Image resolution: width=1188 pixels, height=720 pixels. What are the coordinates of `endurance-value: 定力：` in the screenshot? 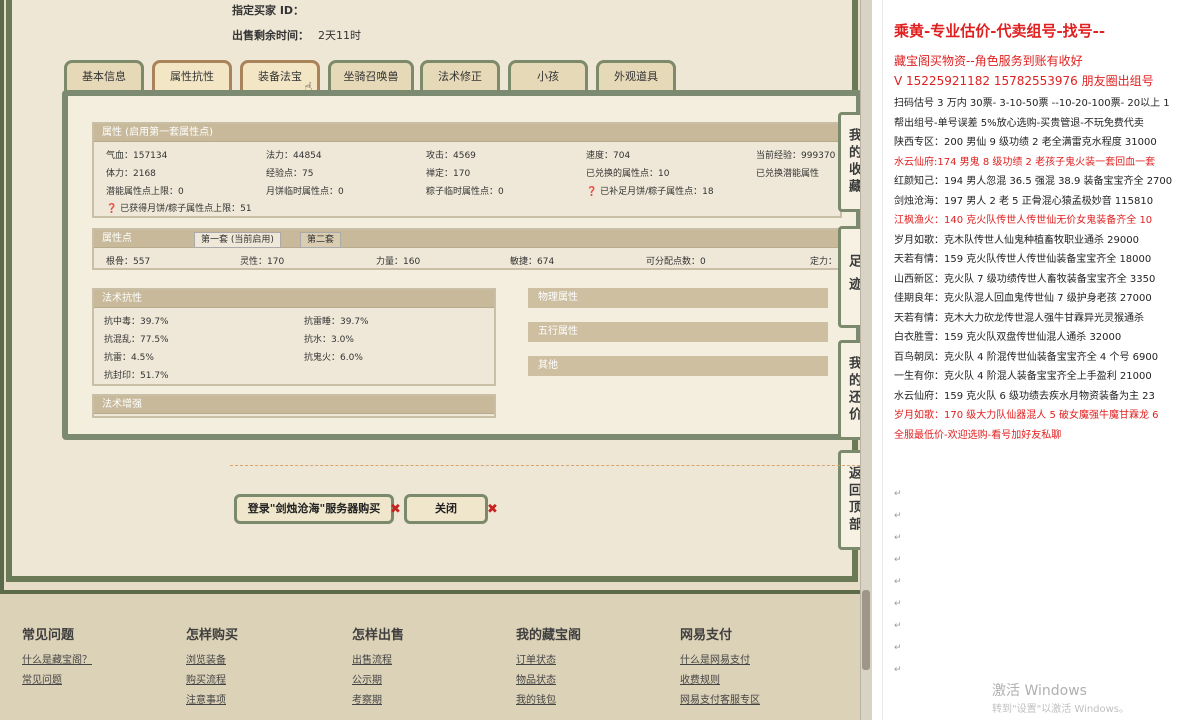 It's located at (824, 262).